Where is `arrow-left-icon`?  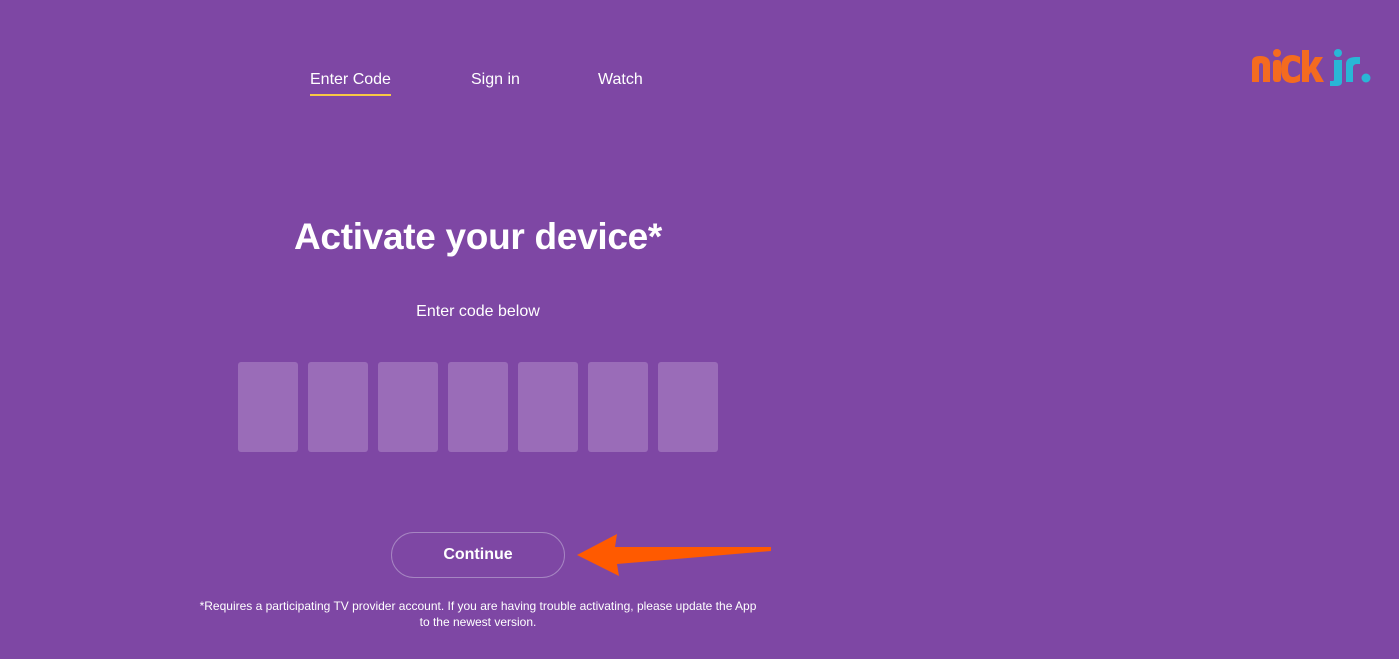
arrow-left-icon is located at coordinates (674, 555).